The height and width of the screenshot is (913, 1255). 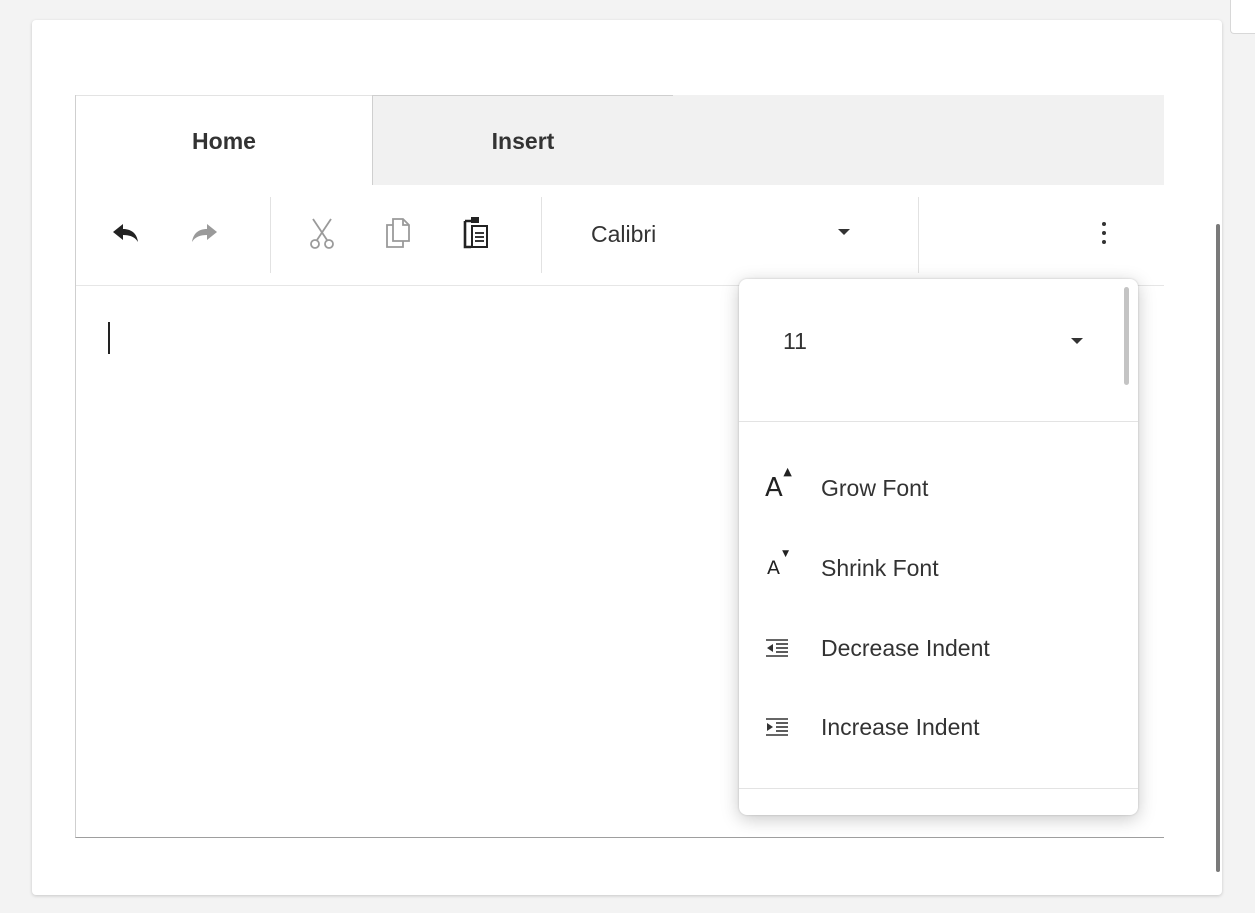 I want to click on grow-font-button: A ▲ Grow Font, so click(x=938, y=488).